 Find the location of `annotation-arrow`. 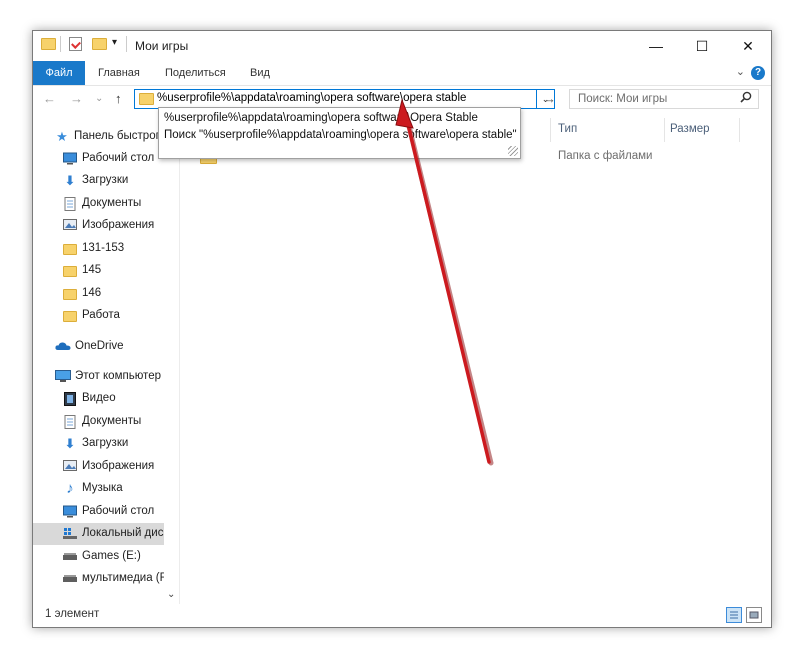

annotation-arrow is located at coordinates (444, 282).